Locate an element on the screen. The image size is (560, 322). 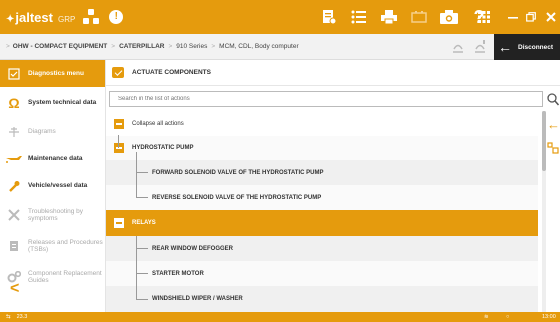
breadcrumb-item: 910 Series is located at coordinates (191, 46).